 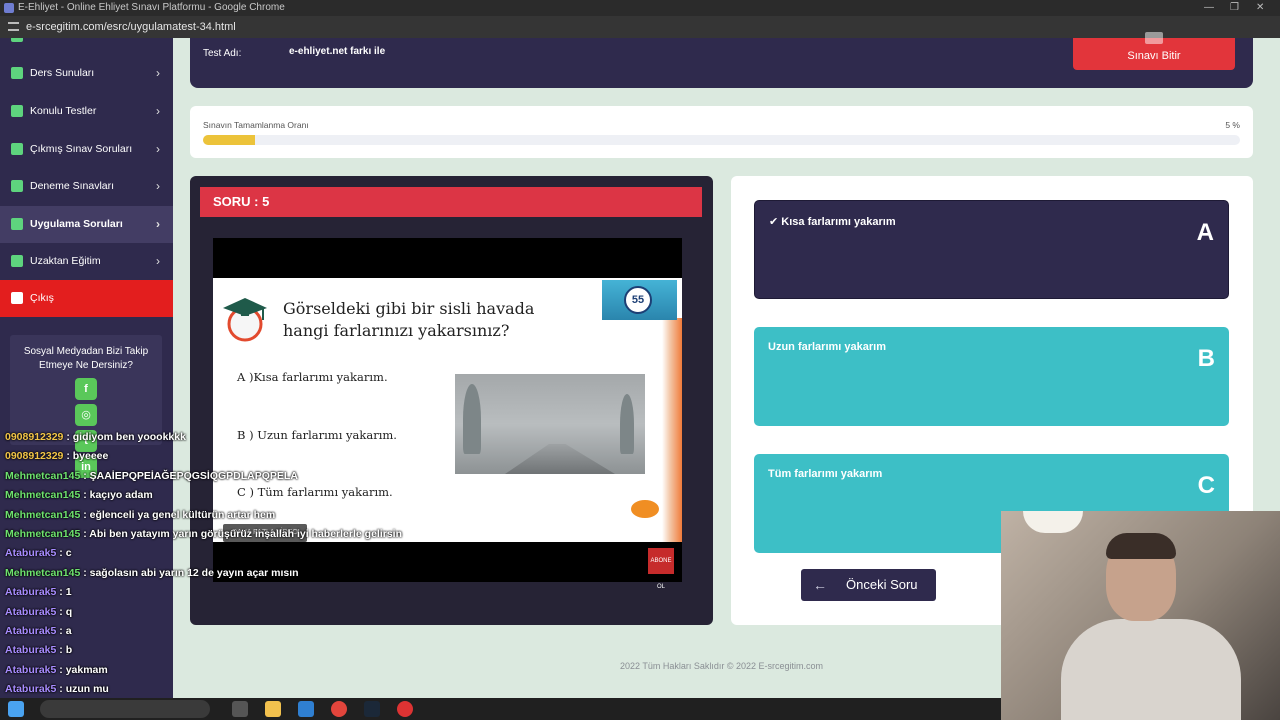 What do you see at coordinates (86, 389) in the screenshot?
I see `facebook-icon: f` at bounding box center [86, 389].